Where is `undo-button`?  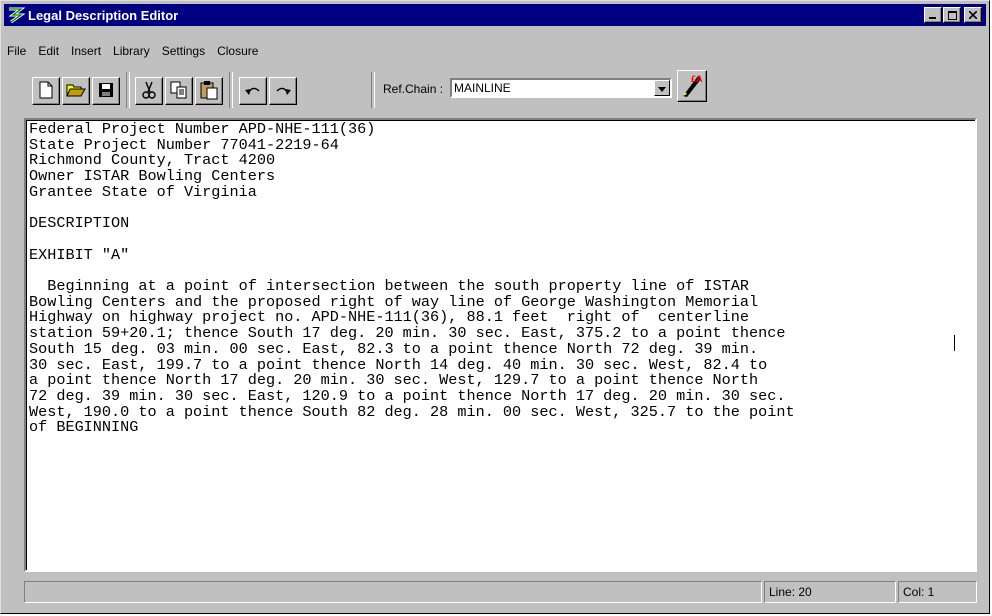
undo-button is located at coordinates (253, 91).